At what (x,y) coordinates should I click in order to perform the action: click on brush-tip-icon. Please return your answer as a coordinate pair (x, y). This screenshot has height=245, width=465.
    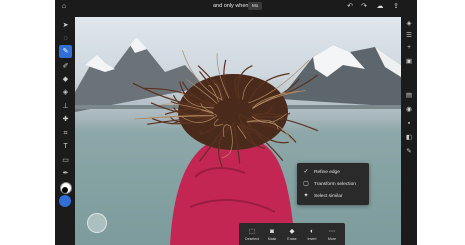
    Looking at the image, I should click on (65, 201).